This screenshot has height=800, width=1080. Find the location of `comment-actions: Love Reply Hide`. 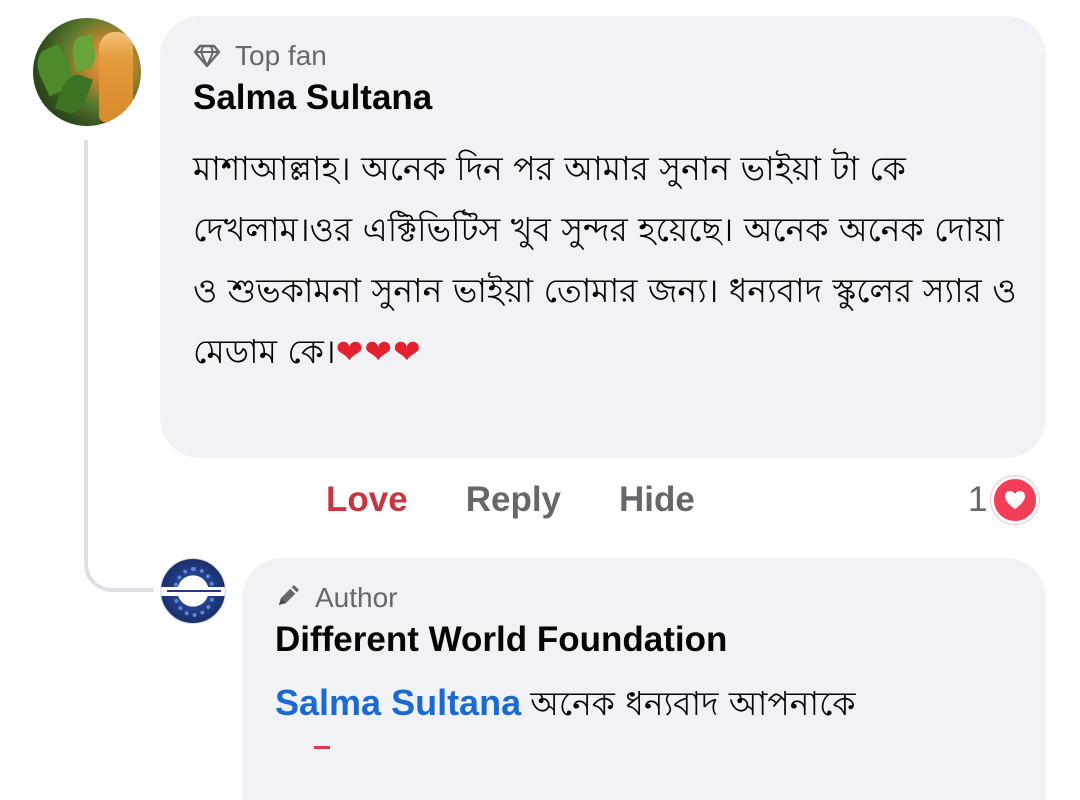

comment-actions: Love Reply Hide is located at coordinates (510, 500).